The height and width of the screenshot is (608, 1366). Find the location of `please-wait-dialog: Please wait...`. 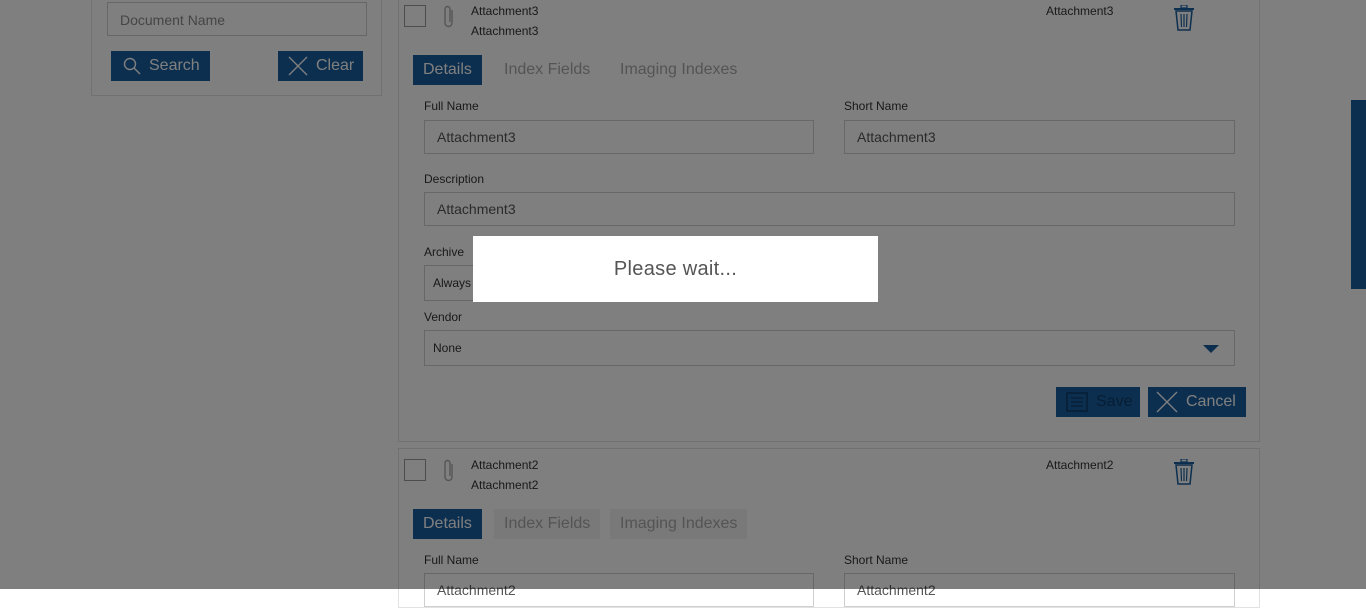

please-wait-dialog: Please wait... is located at coordinates (675, 269).